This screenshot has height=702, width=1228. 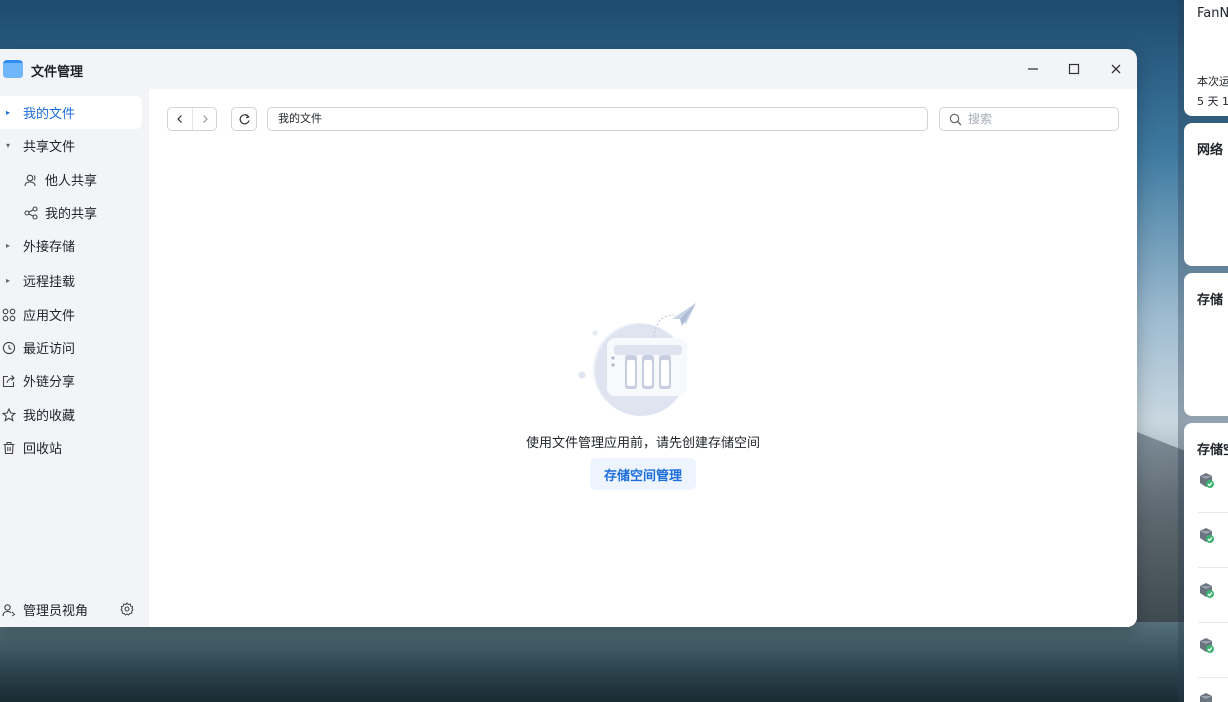 What do you see at coordinates (49, 114) in the screenshot?
I see `sidebar-item-label: 我的文件` at bounding box center [49, 114].